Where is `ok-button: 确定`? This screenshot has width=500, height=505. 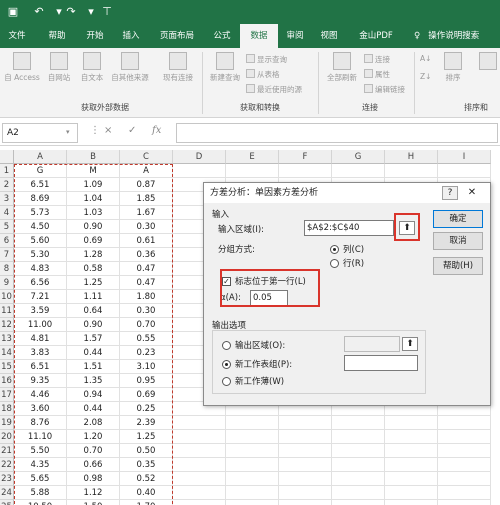 ok-button: 确定 is located at coordinates (458, 219).